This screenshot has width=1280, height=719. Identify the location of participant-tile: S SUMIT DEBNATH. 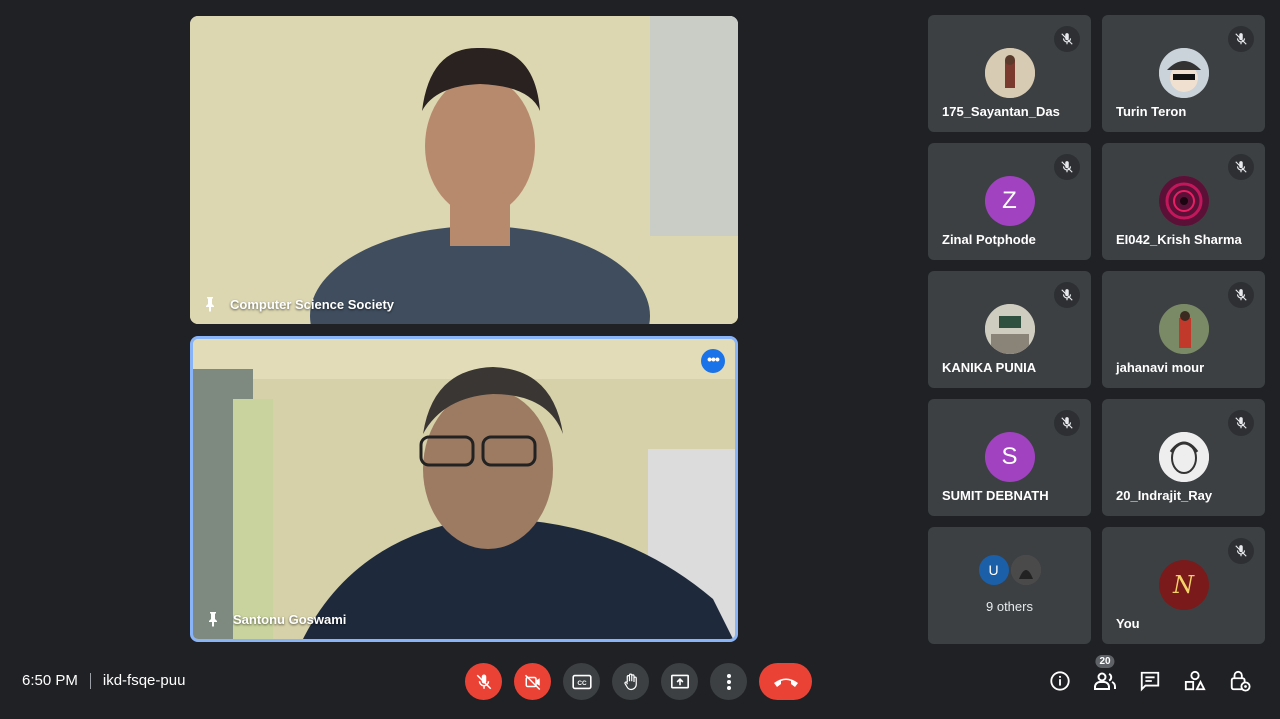
(1009, 457).